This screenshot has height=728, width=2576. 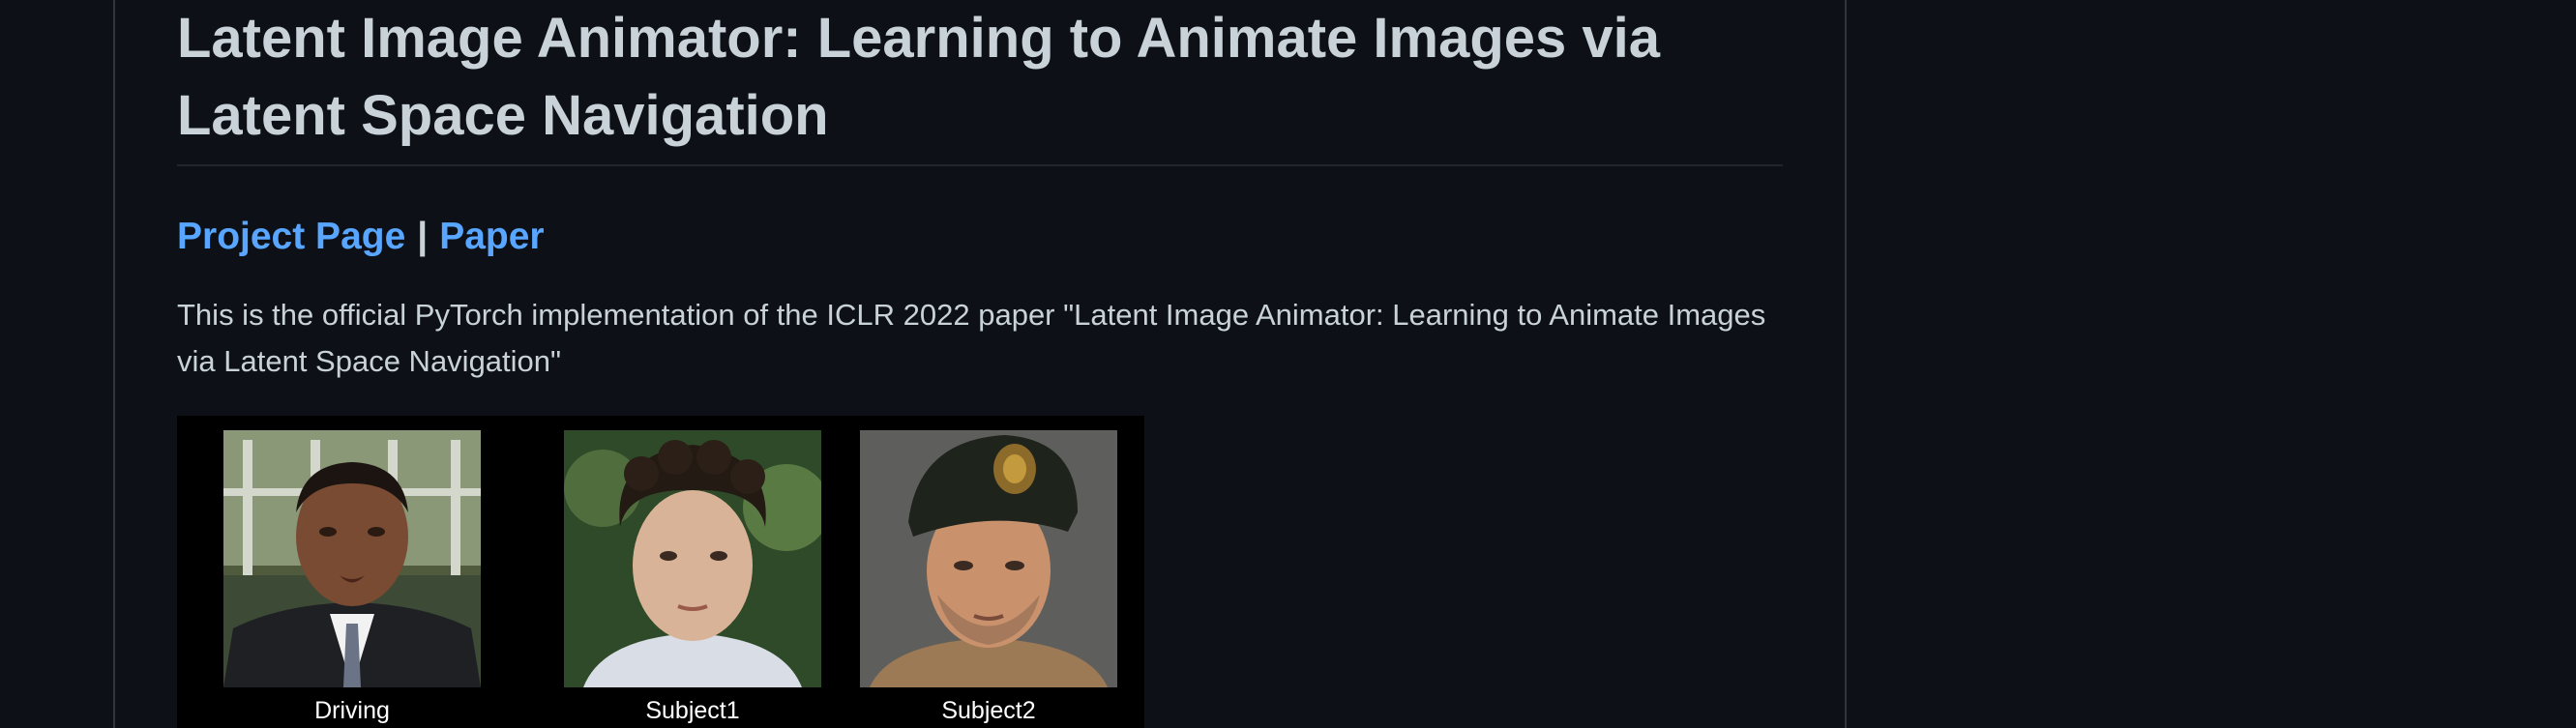 I want to click on title-divider, so click(x=980, y=165).